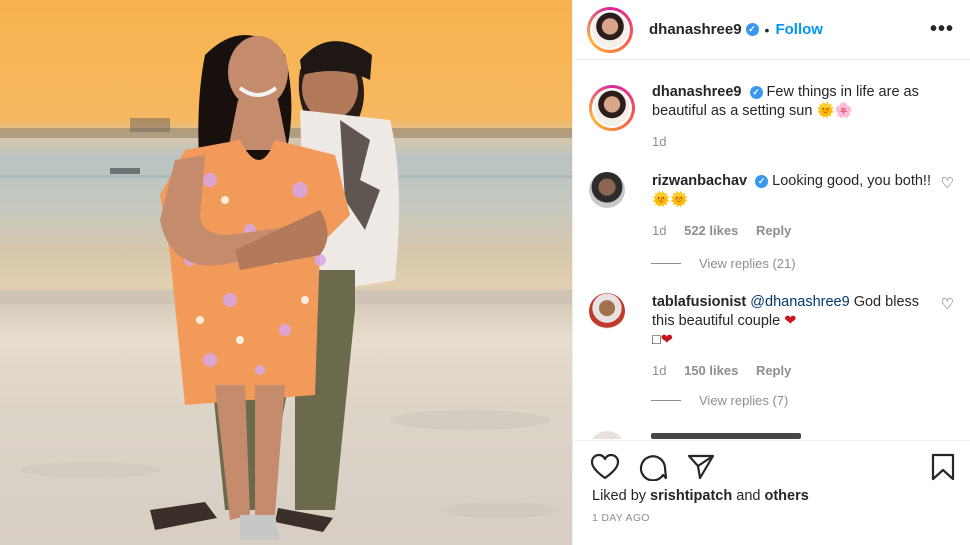  I want to click on author-avatar, so click(610, 29).